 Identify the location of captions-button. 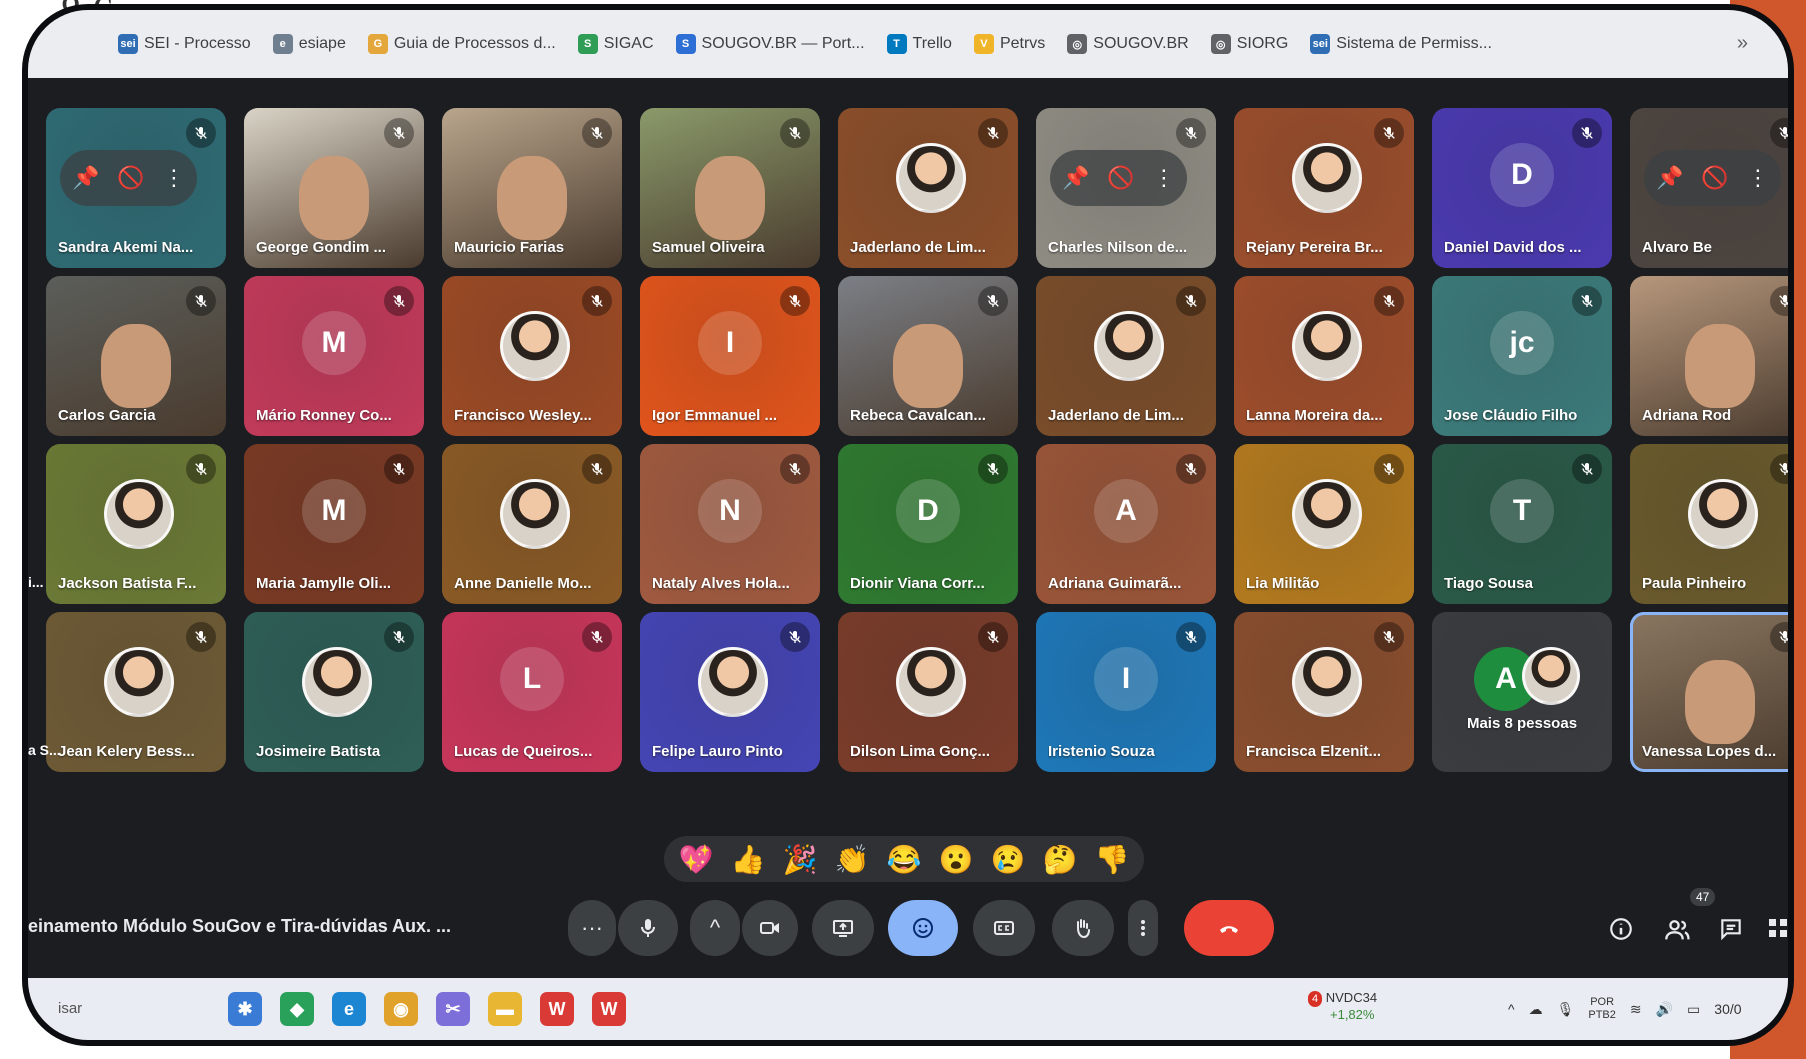
(1004, 928).